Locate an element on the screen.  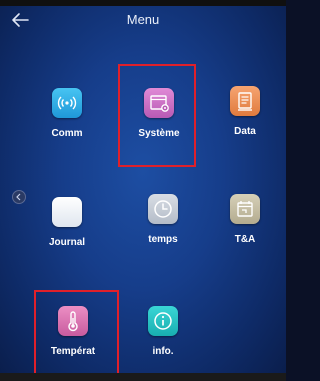
app-label: Comm is located at coordinates (67, 133).